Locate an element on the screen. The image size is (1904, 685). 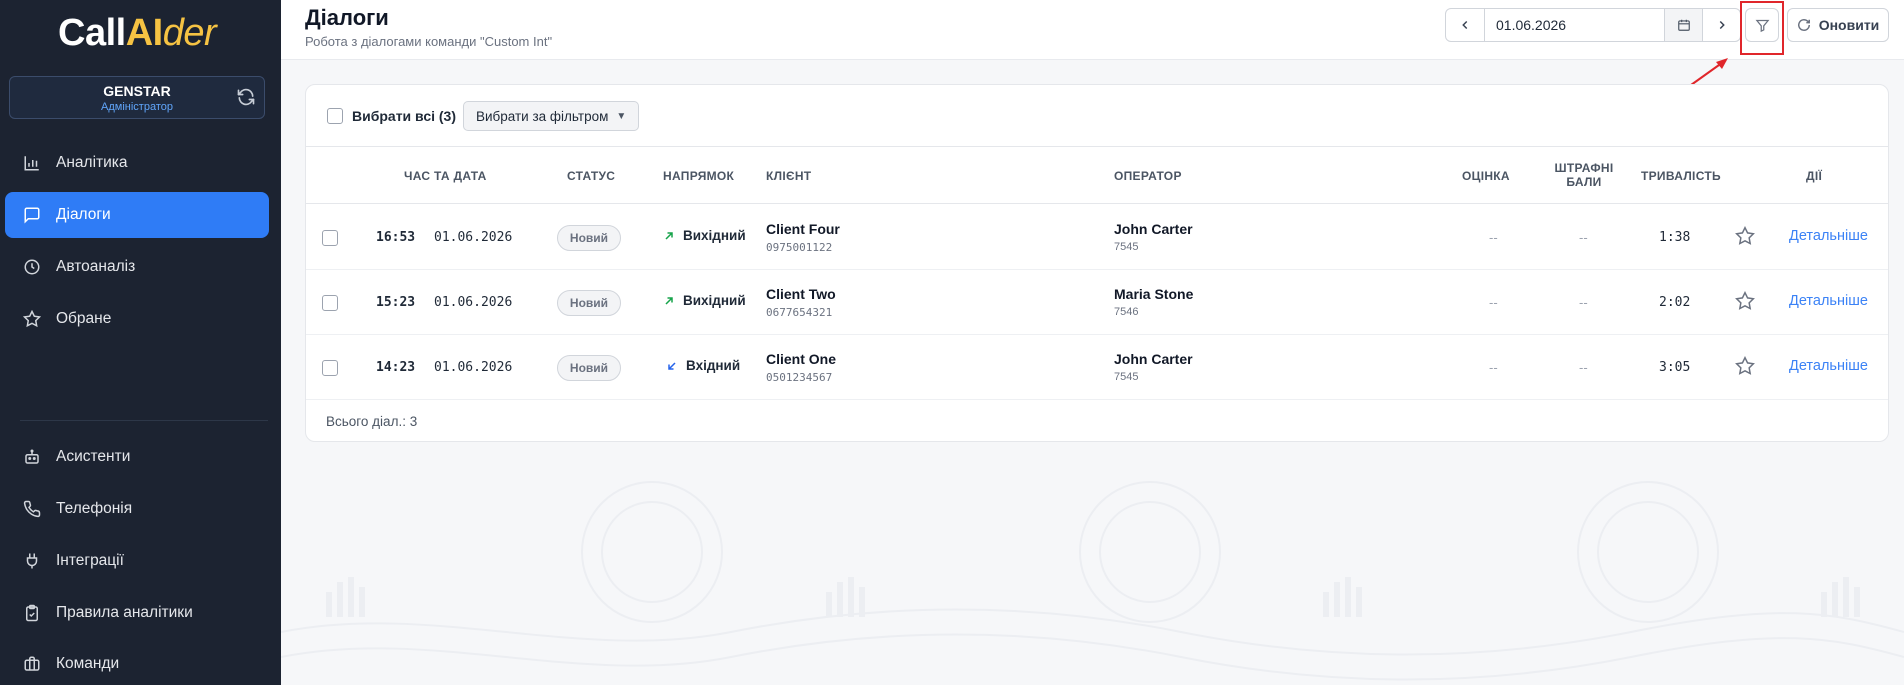
operator-name: John Carter is located at coordinates (1153, 229).